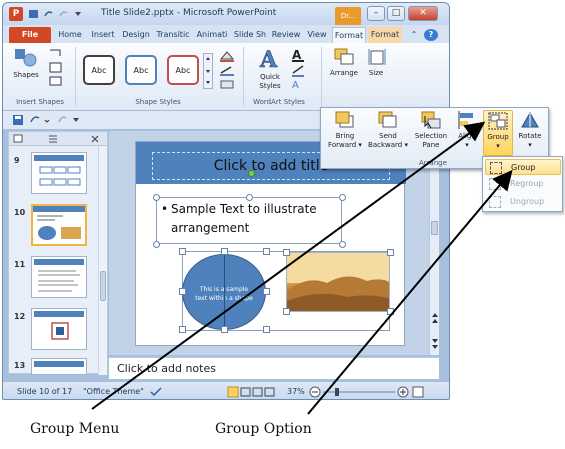  Describe the element at coordinates (423, 13) in the screenshot. I see `close-button: ✕` at that location.